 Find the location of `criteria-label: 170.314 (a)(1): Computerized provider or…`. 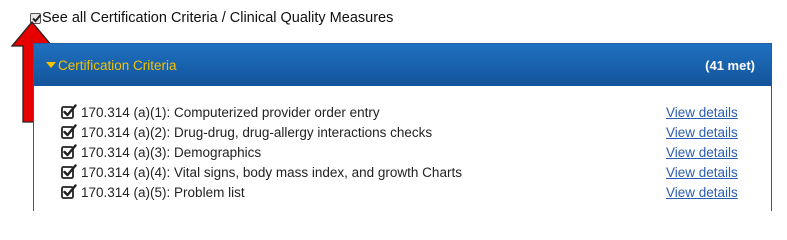

criteria-label: 170.314 (a)(1): Computerized provider or… is located at coordinates (230, 112).